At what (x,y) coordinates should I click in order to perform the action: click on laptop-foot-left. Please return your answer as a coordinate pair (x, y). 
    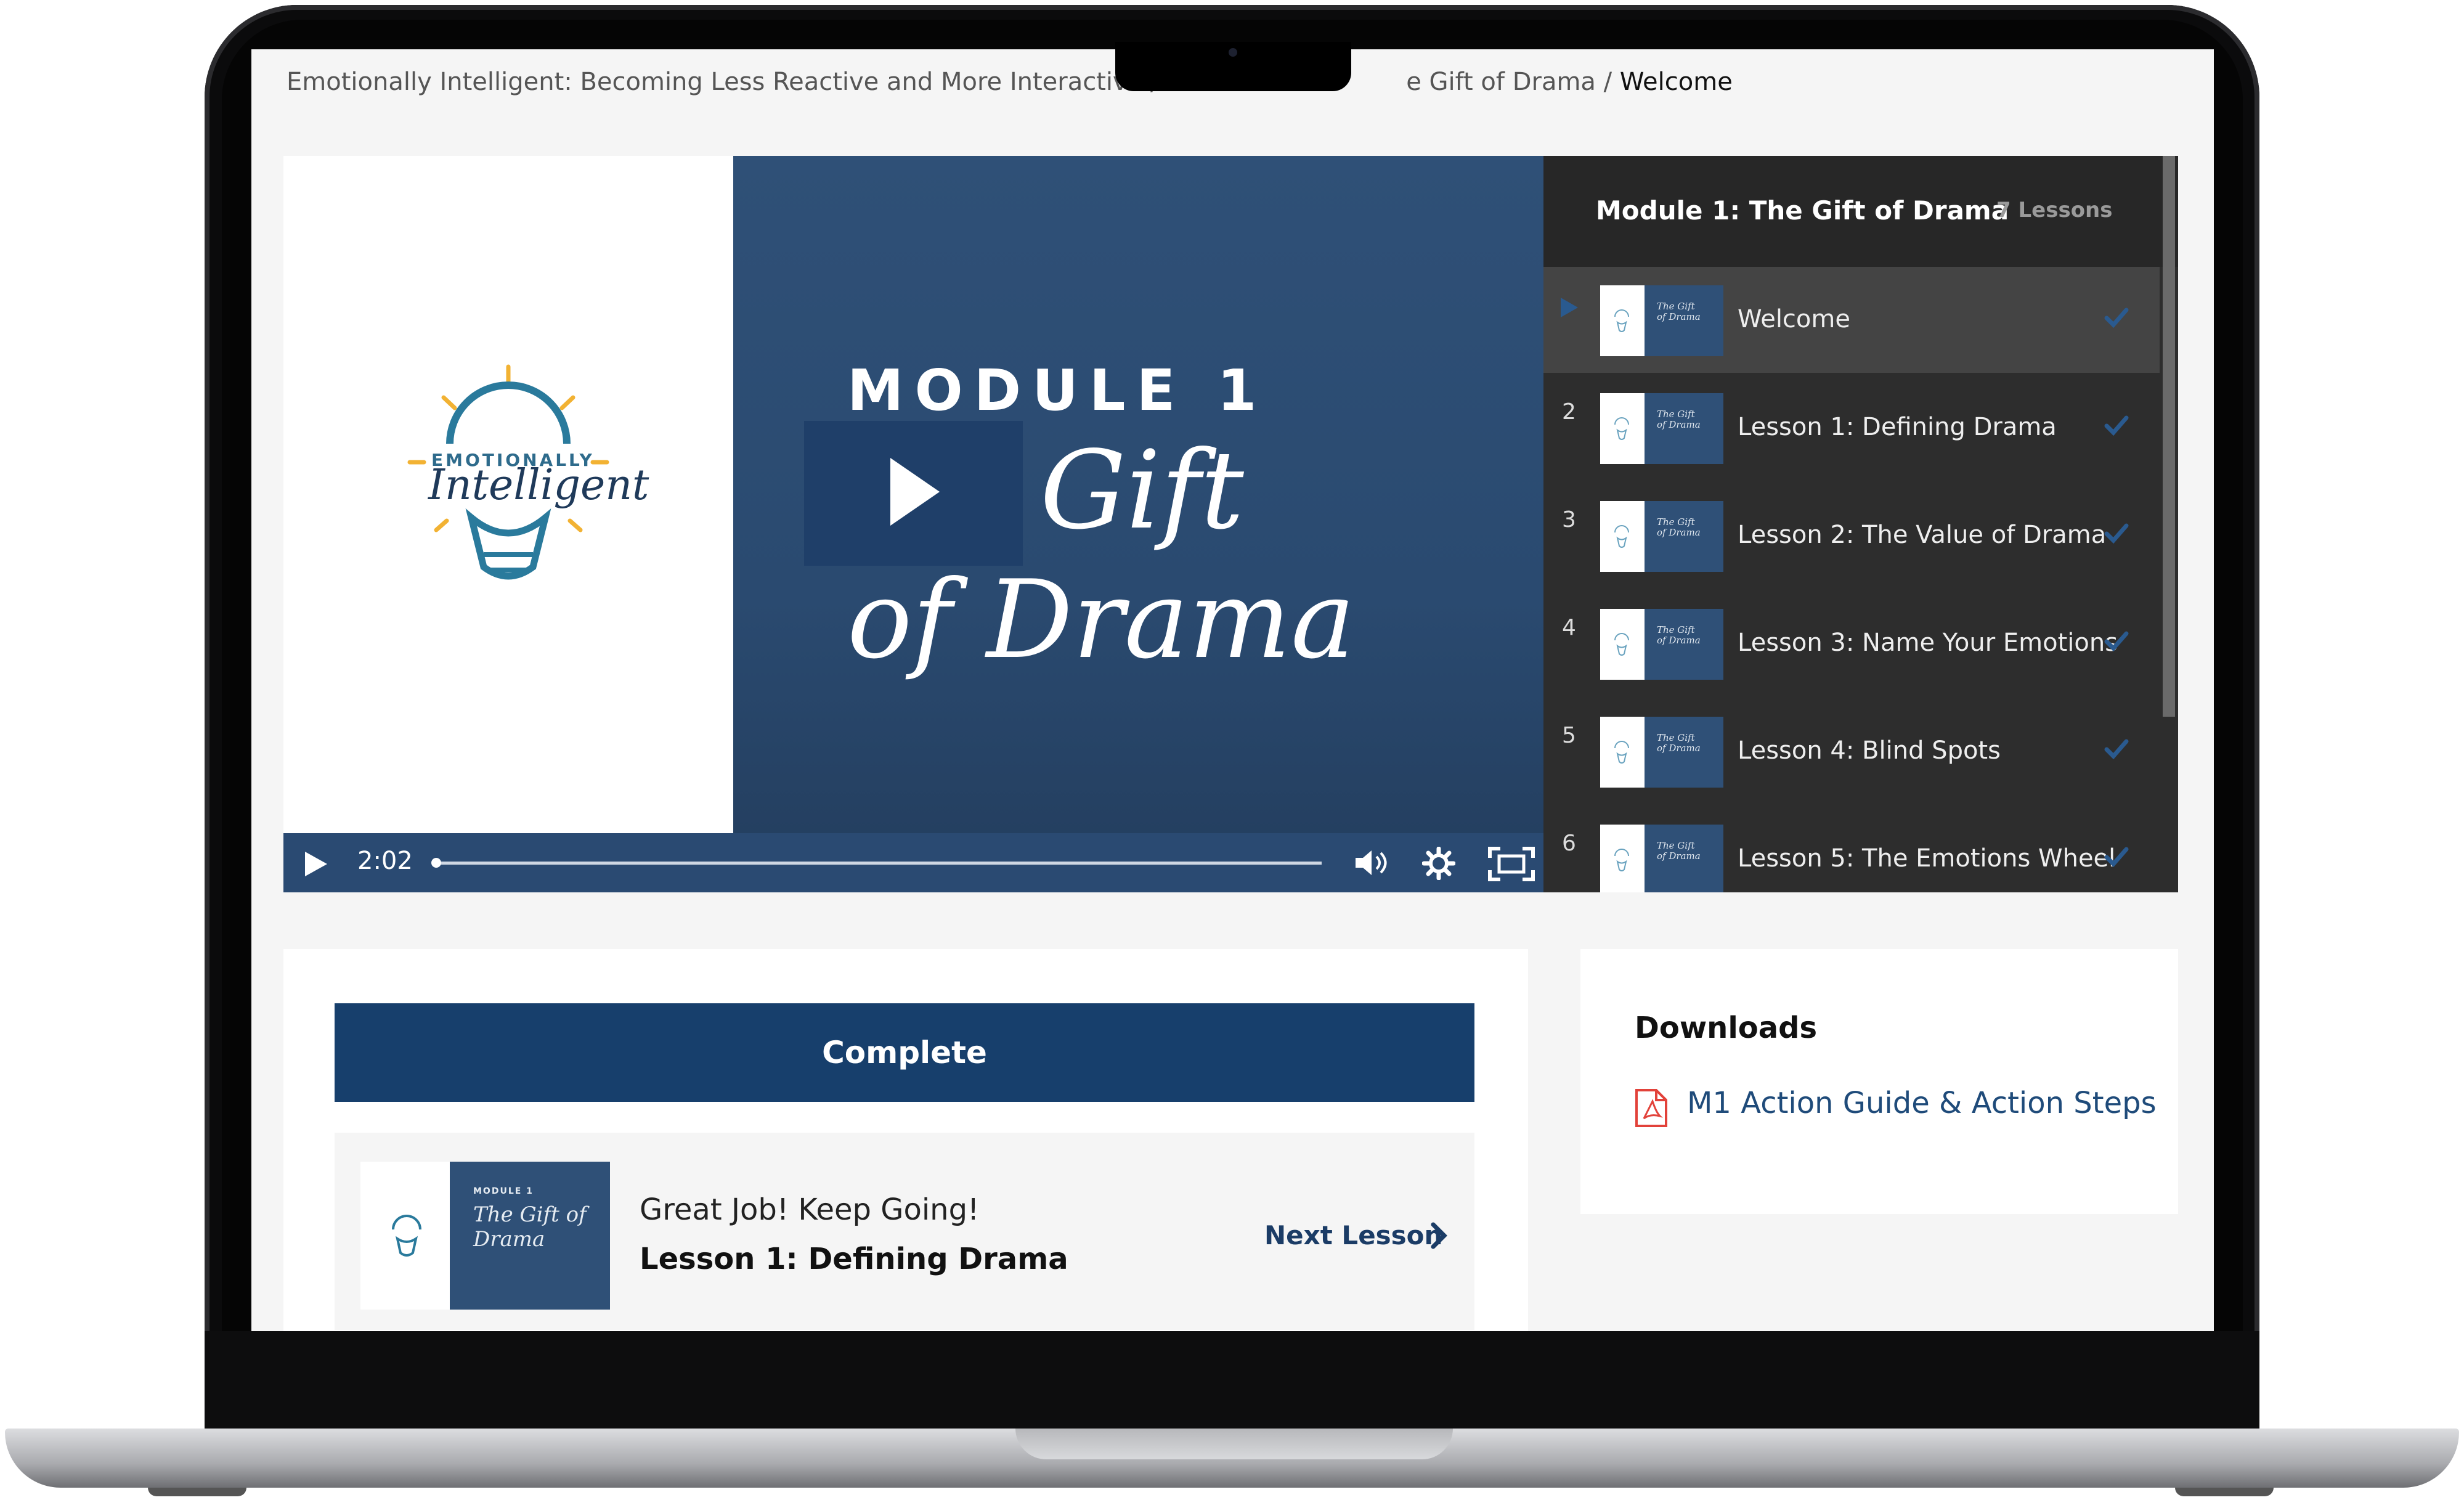
    Looking at the image, I should click on (197, 1492).